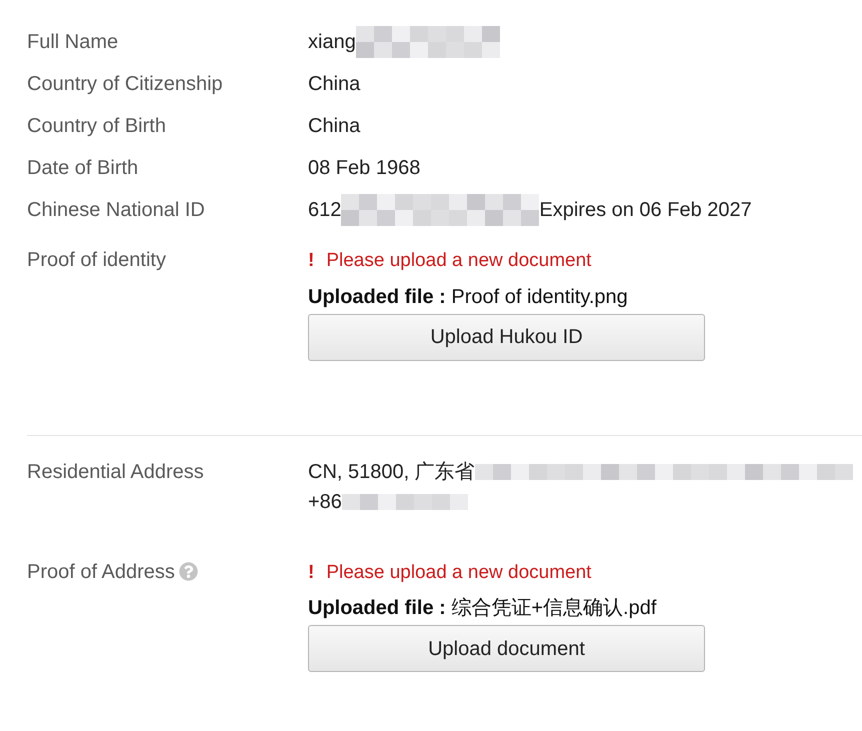  What do you see at coordinates (116, 210) in the screenshot?
I see `field-label: Chinese National ID` at bounding box center [116, 210].